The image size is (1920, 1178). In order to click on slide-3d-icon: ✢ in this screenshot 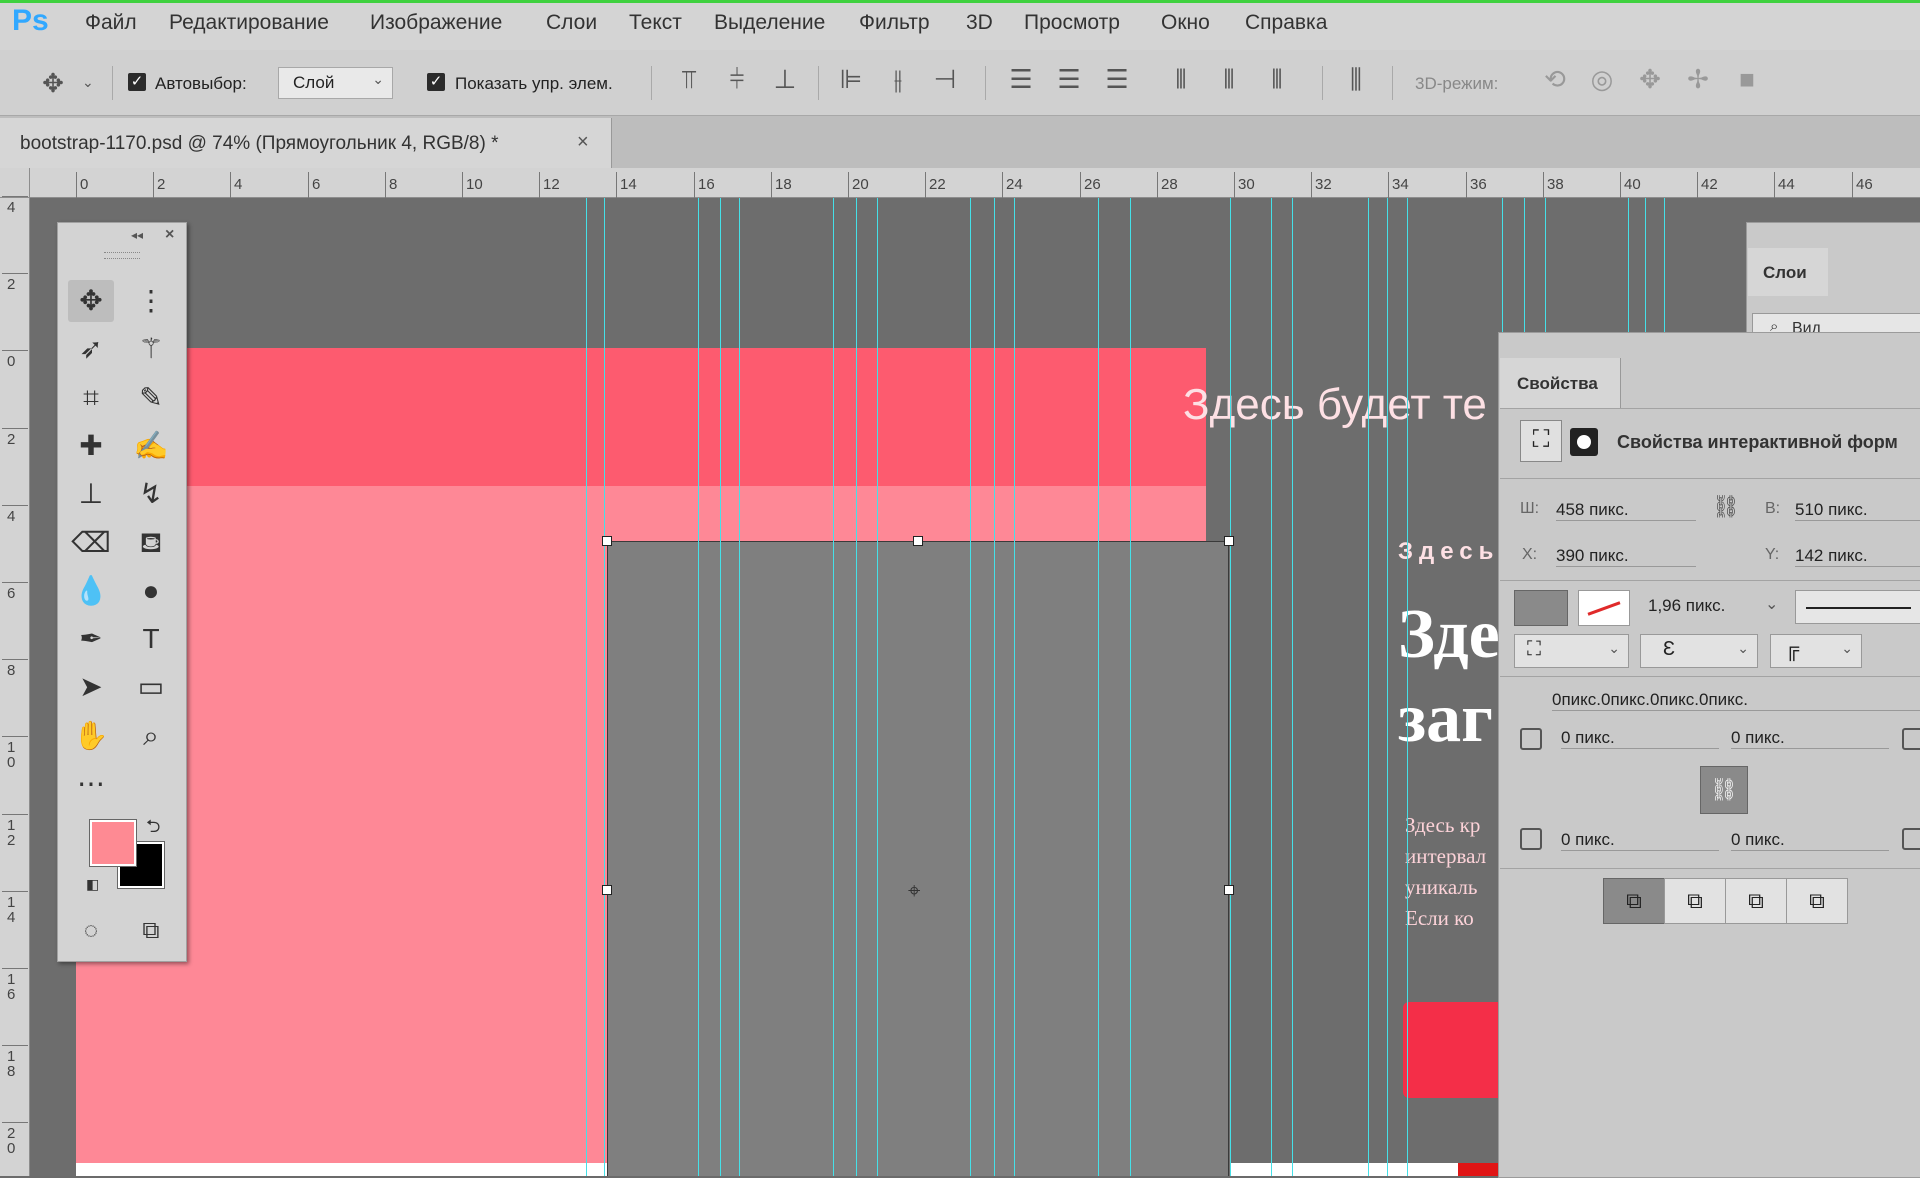, I will do `click(1698, 79)`.